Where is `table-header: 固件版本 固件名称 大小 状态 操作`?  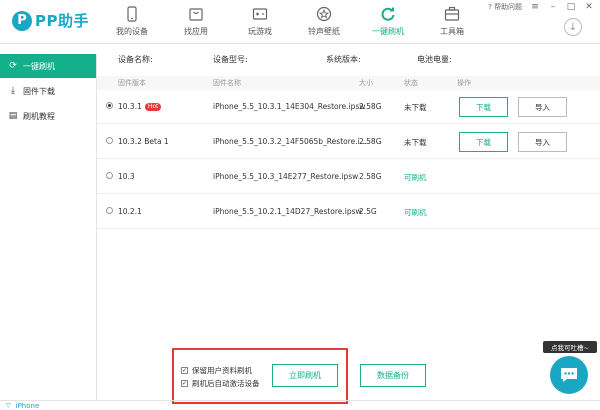
table-header: 固件版本 固件名称 大小 状态 操作 is located at coordinates (348, 83).